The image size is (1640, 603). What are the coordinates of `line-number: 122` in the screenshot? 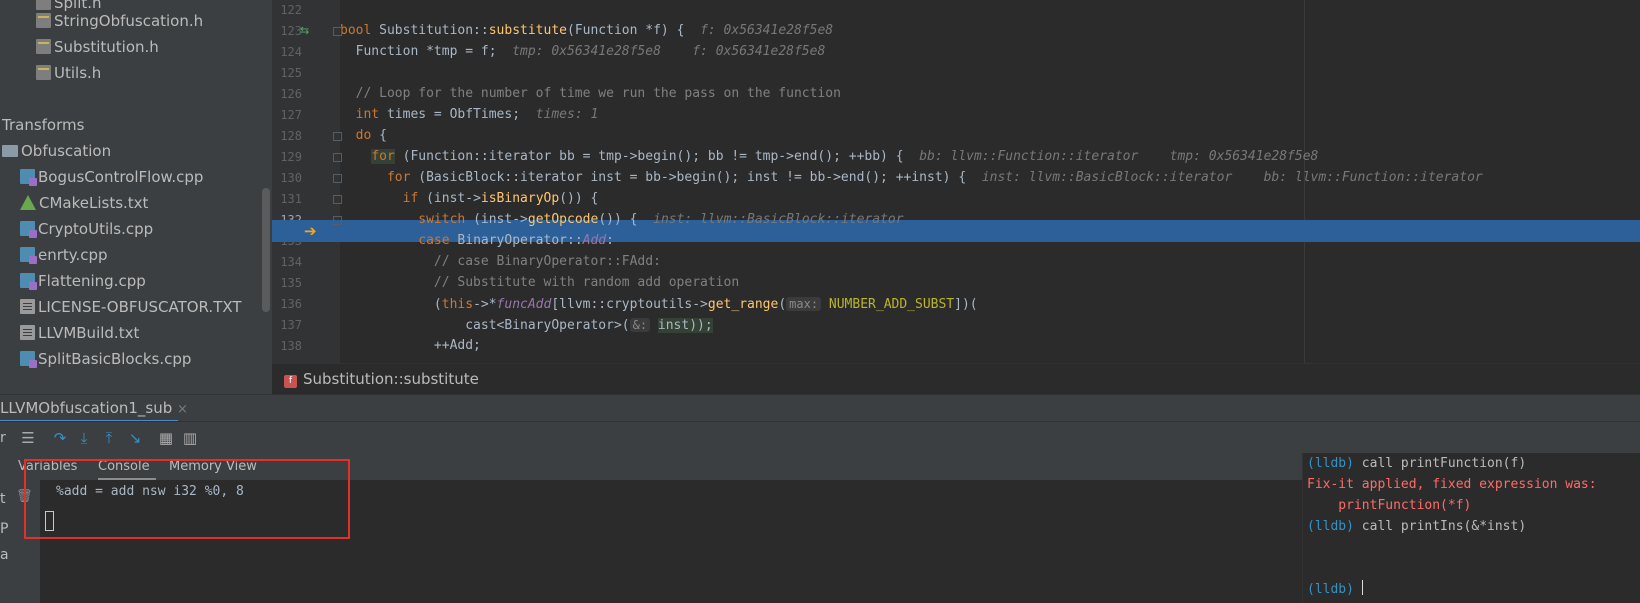 It's located at (291, 10).